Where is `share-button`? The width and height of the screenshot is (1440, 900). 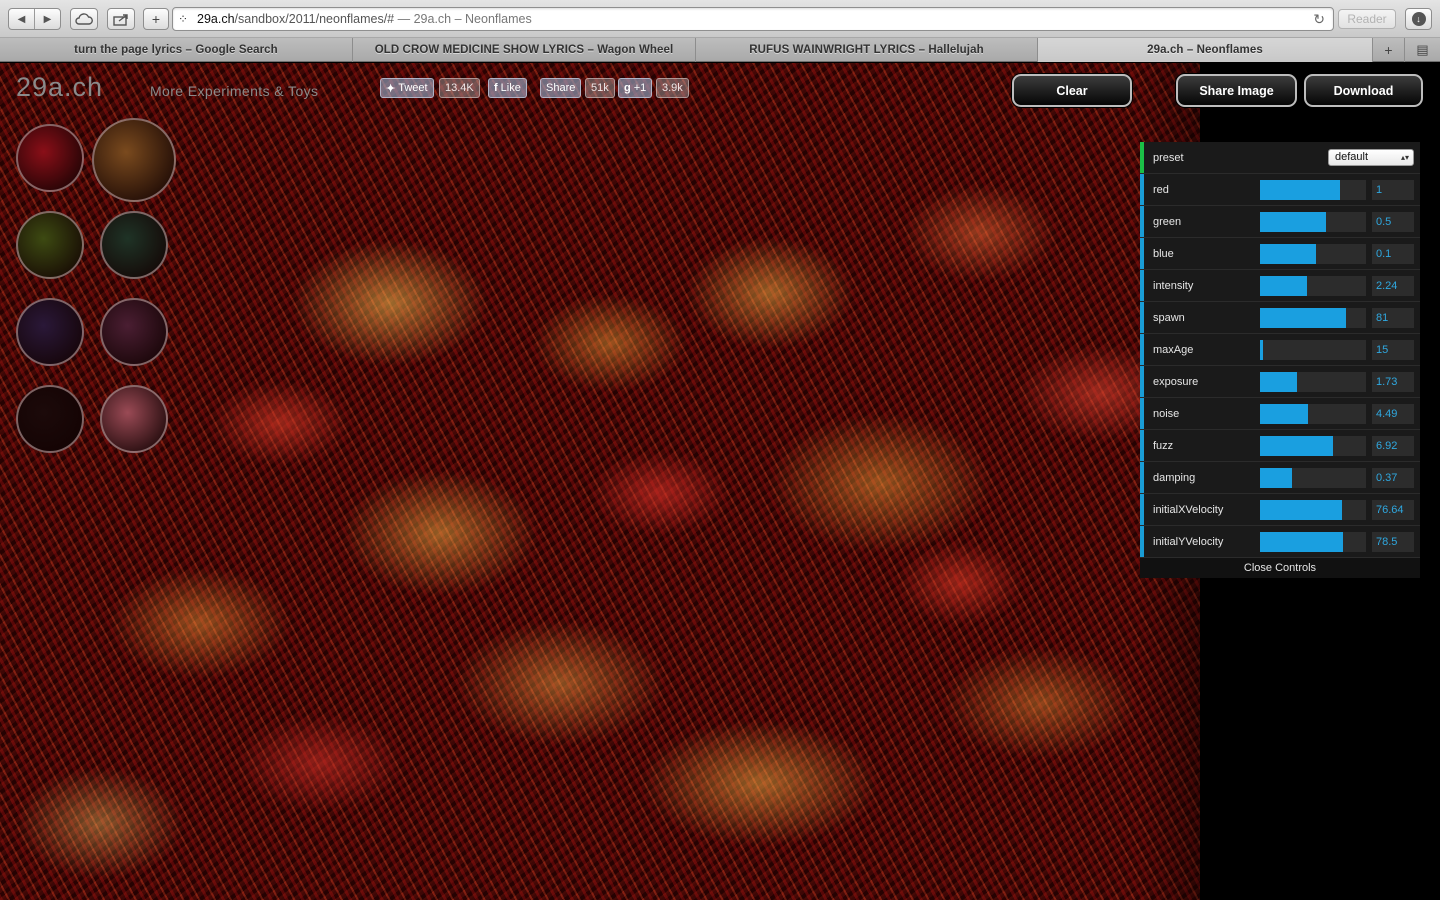
share-button is located at coordinates (121, 19).